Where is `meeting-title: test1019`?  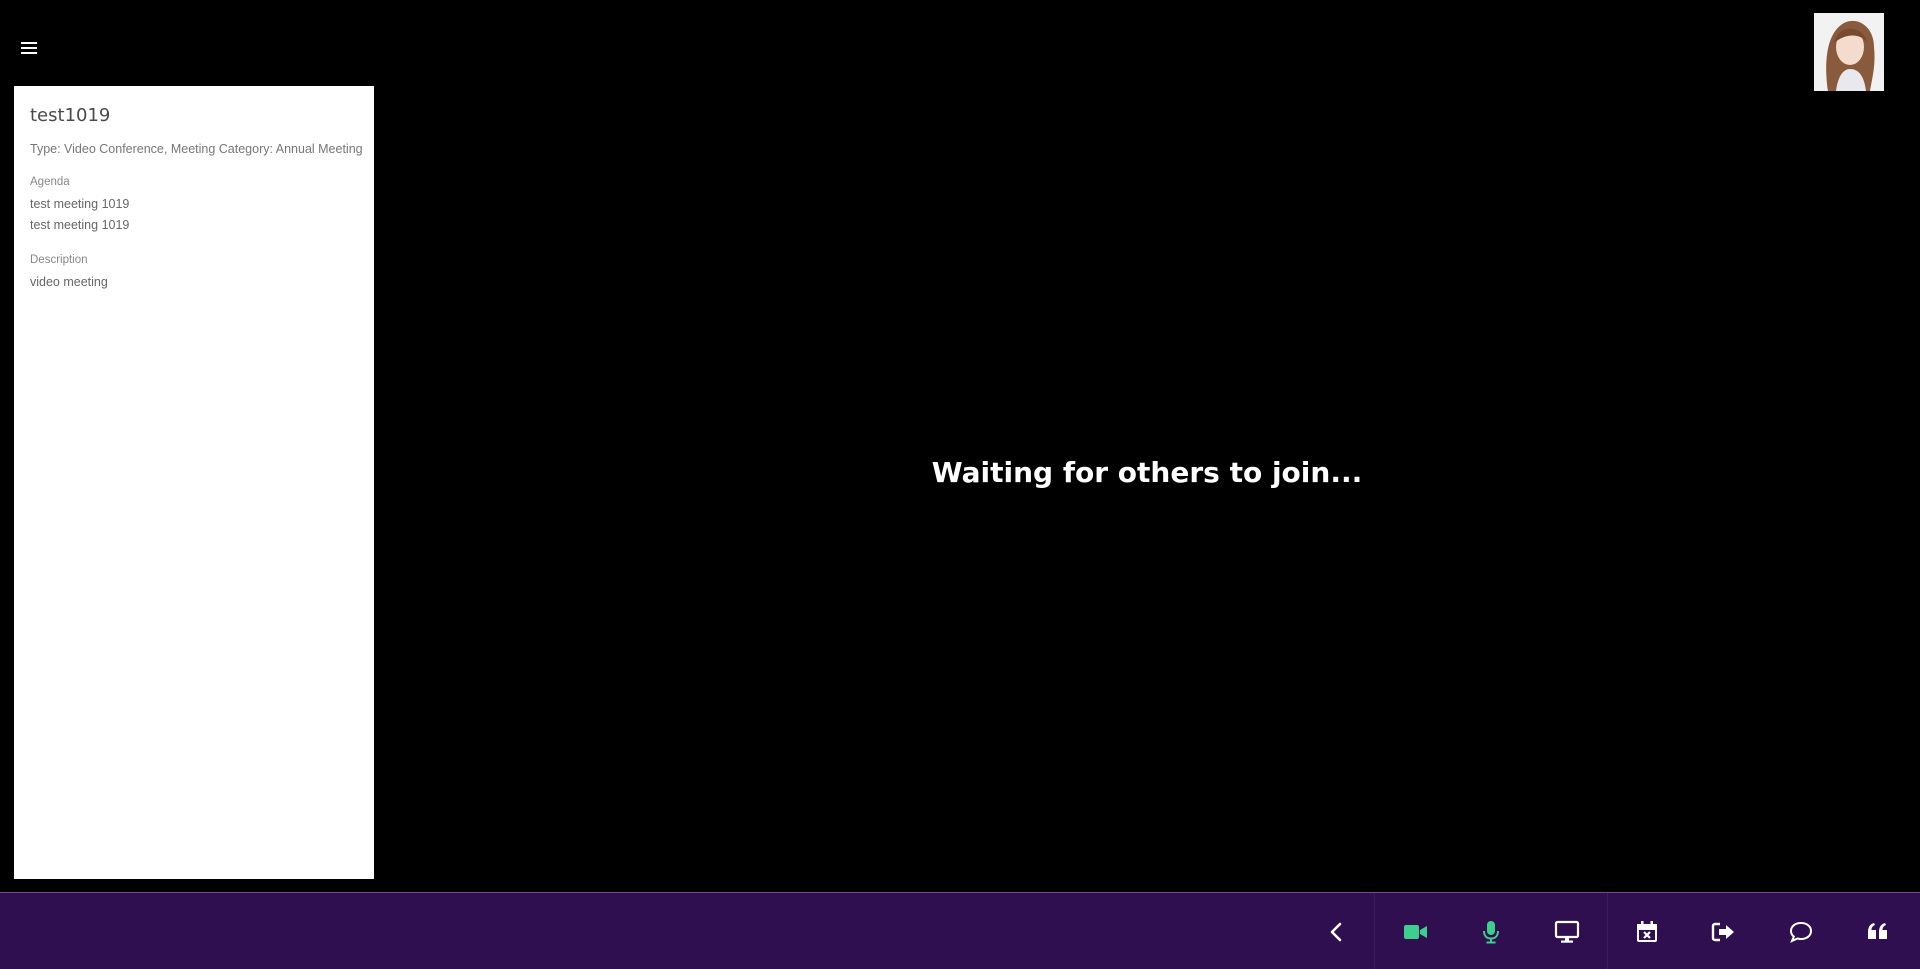
meeting-title: test1019 is located at coordinates (70, 115).